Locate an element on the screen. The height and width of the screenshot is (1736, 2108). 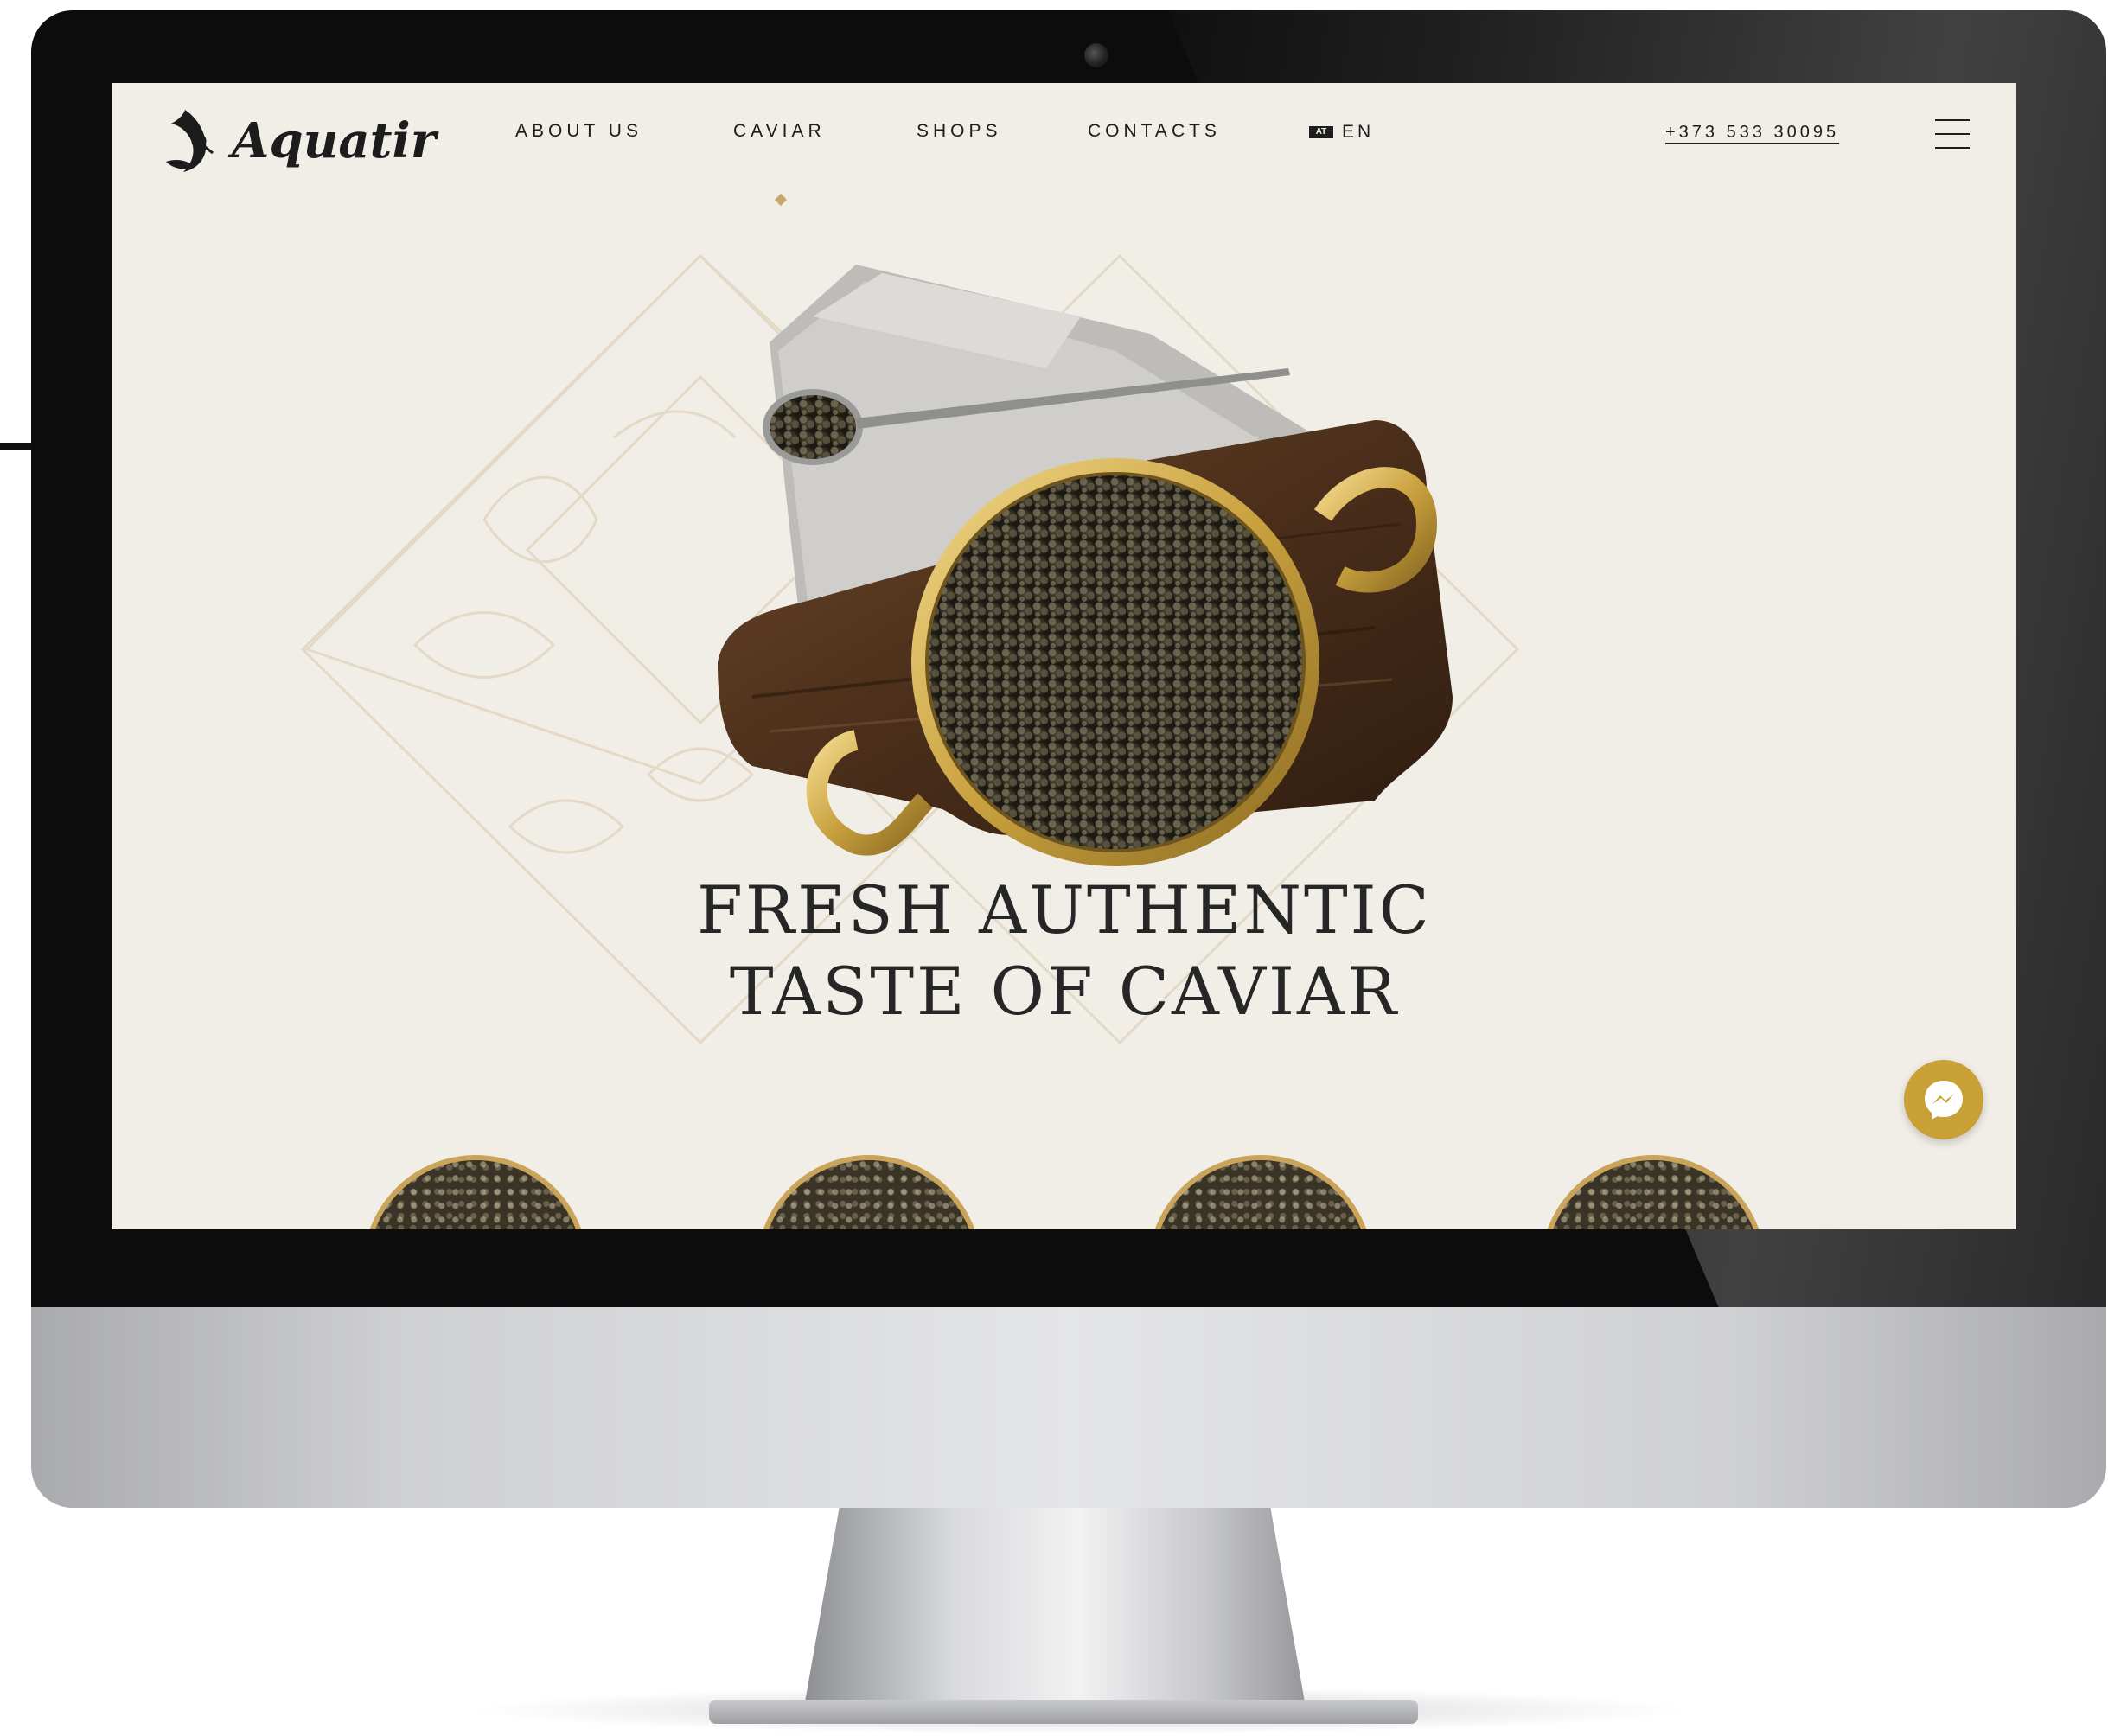
hero-headline-line-2: TASTE OF CAVIAR is located at coordinates (1064, 991).